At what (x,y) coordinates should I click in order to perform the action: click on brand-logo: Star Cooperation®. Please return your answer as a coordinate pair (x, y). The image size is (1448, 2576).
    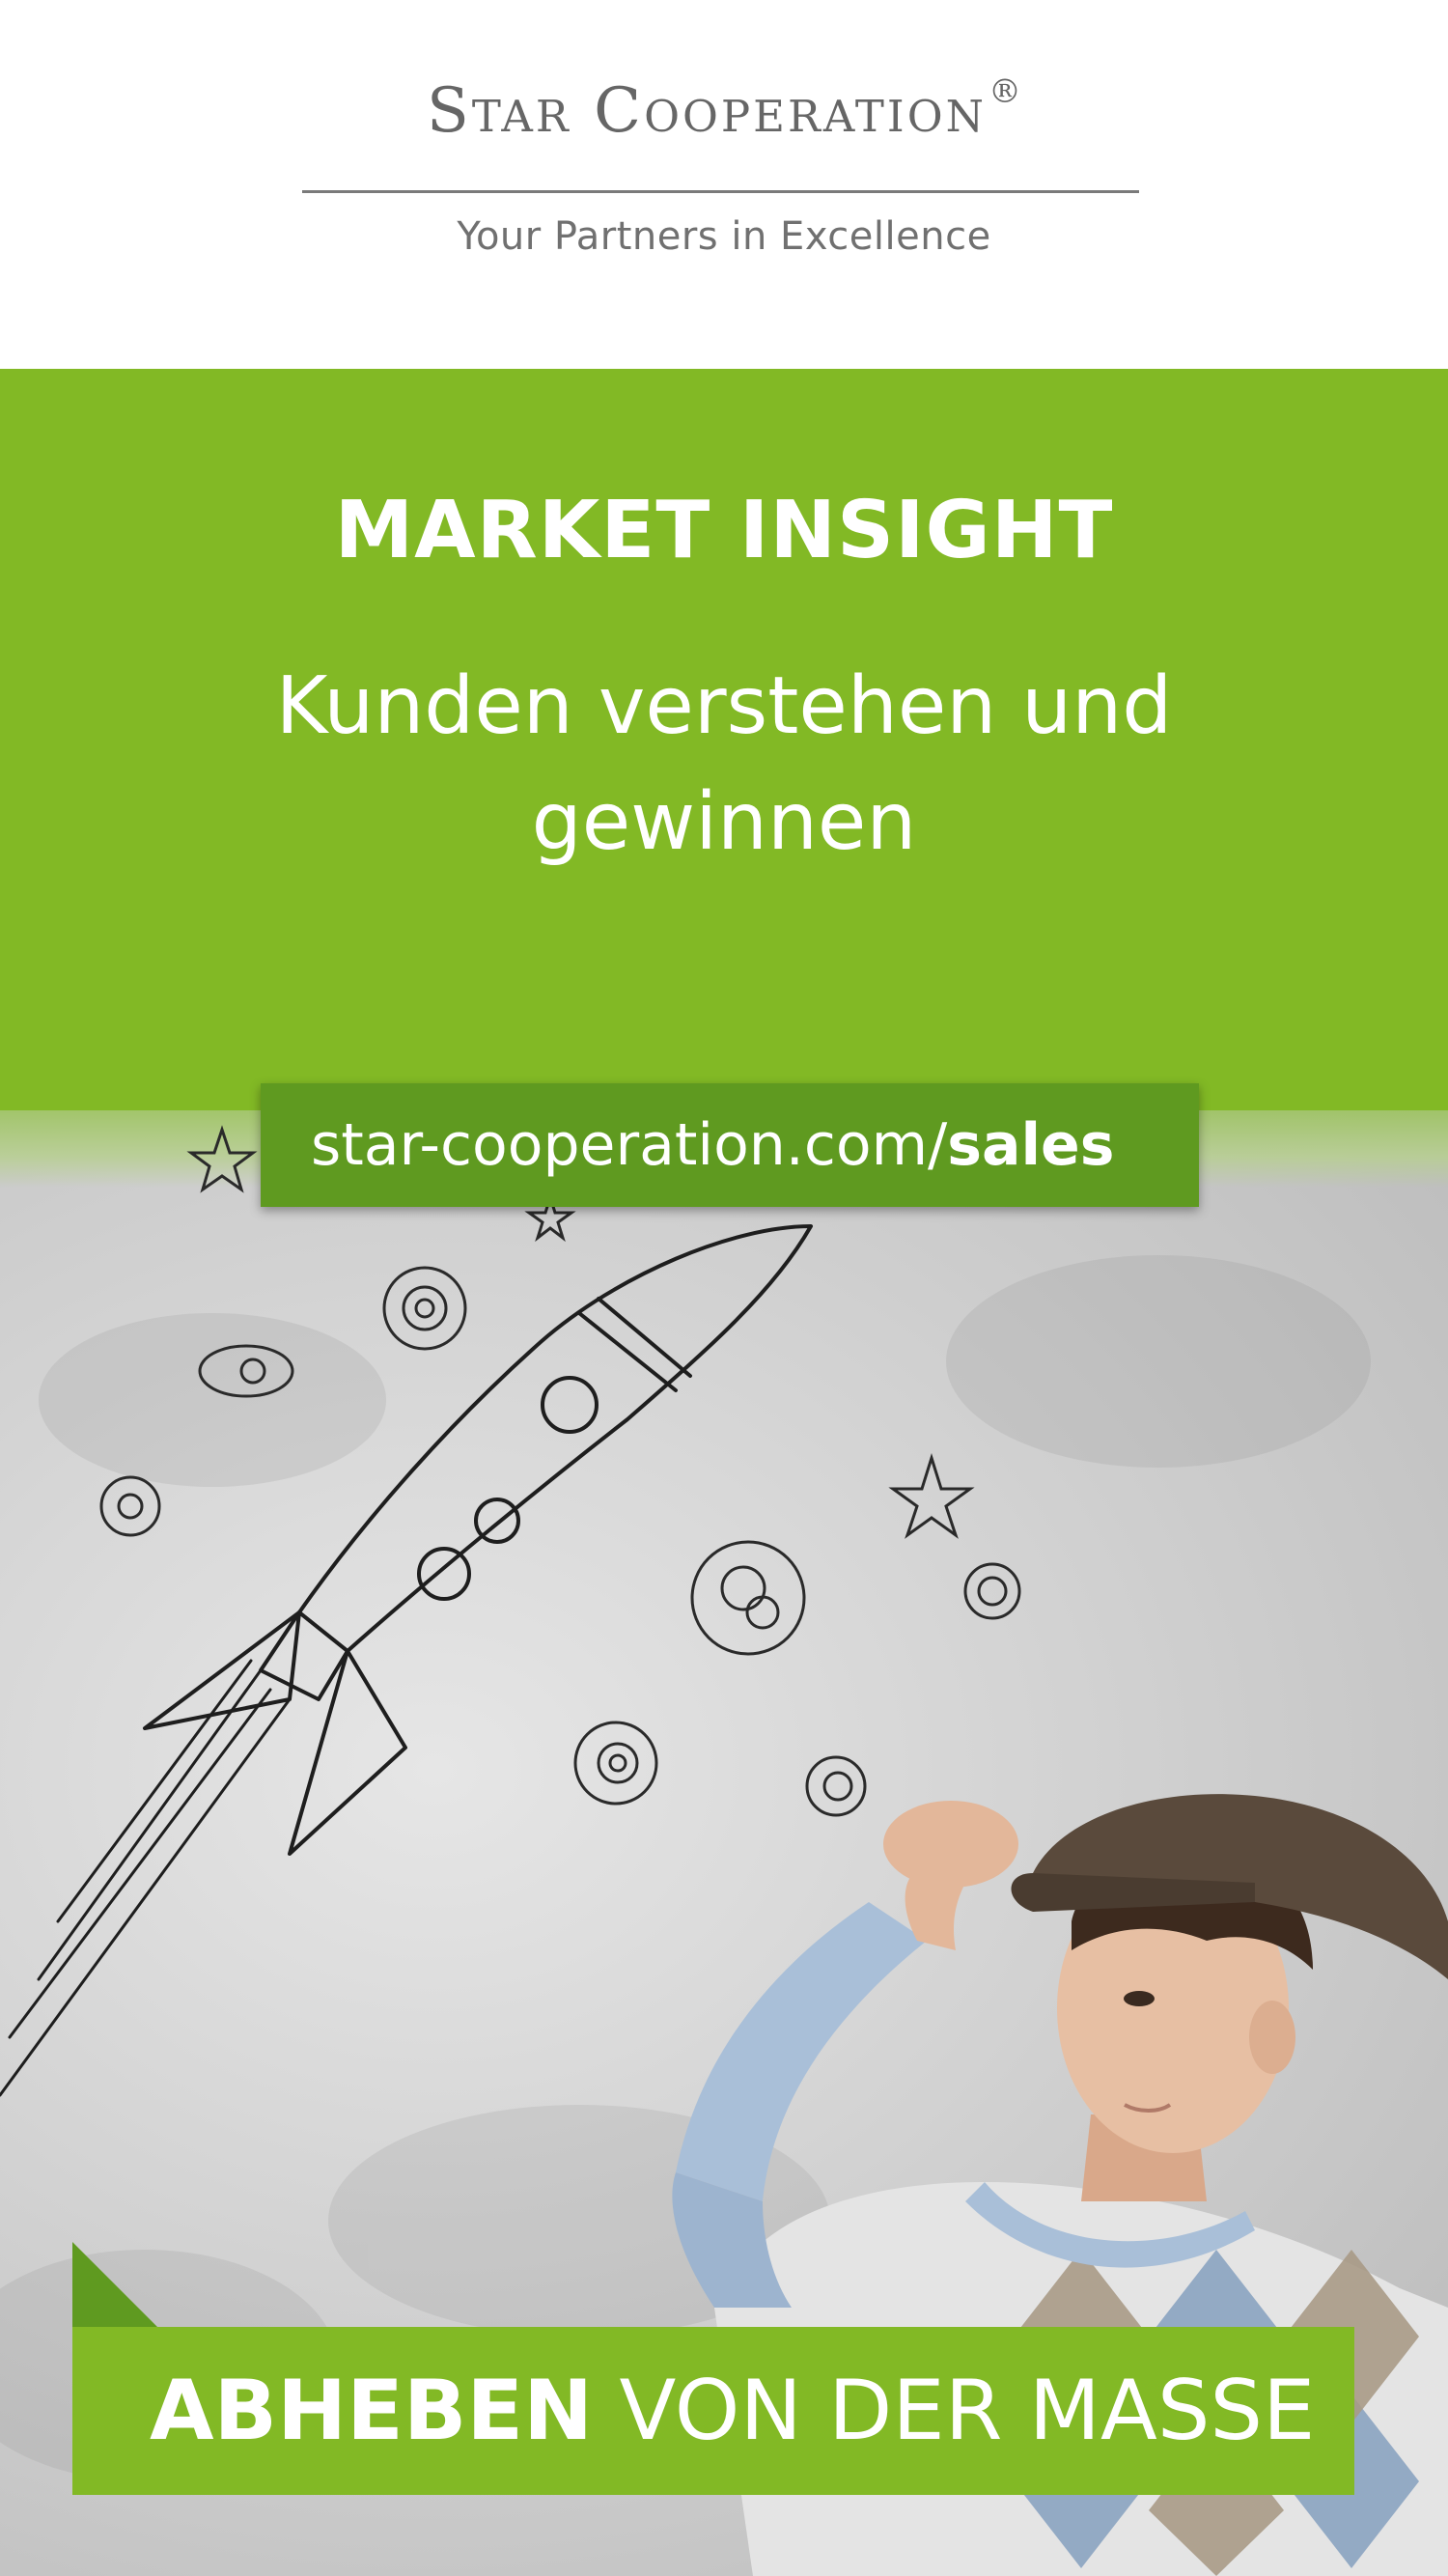
    Looking at the image, I should click on (724, 109).